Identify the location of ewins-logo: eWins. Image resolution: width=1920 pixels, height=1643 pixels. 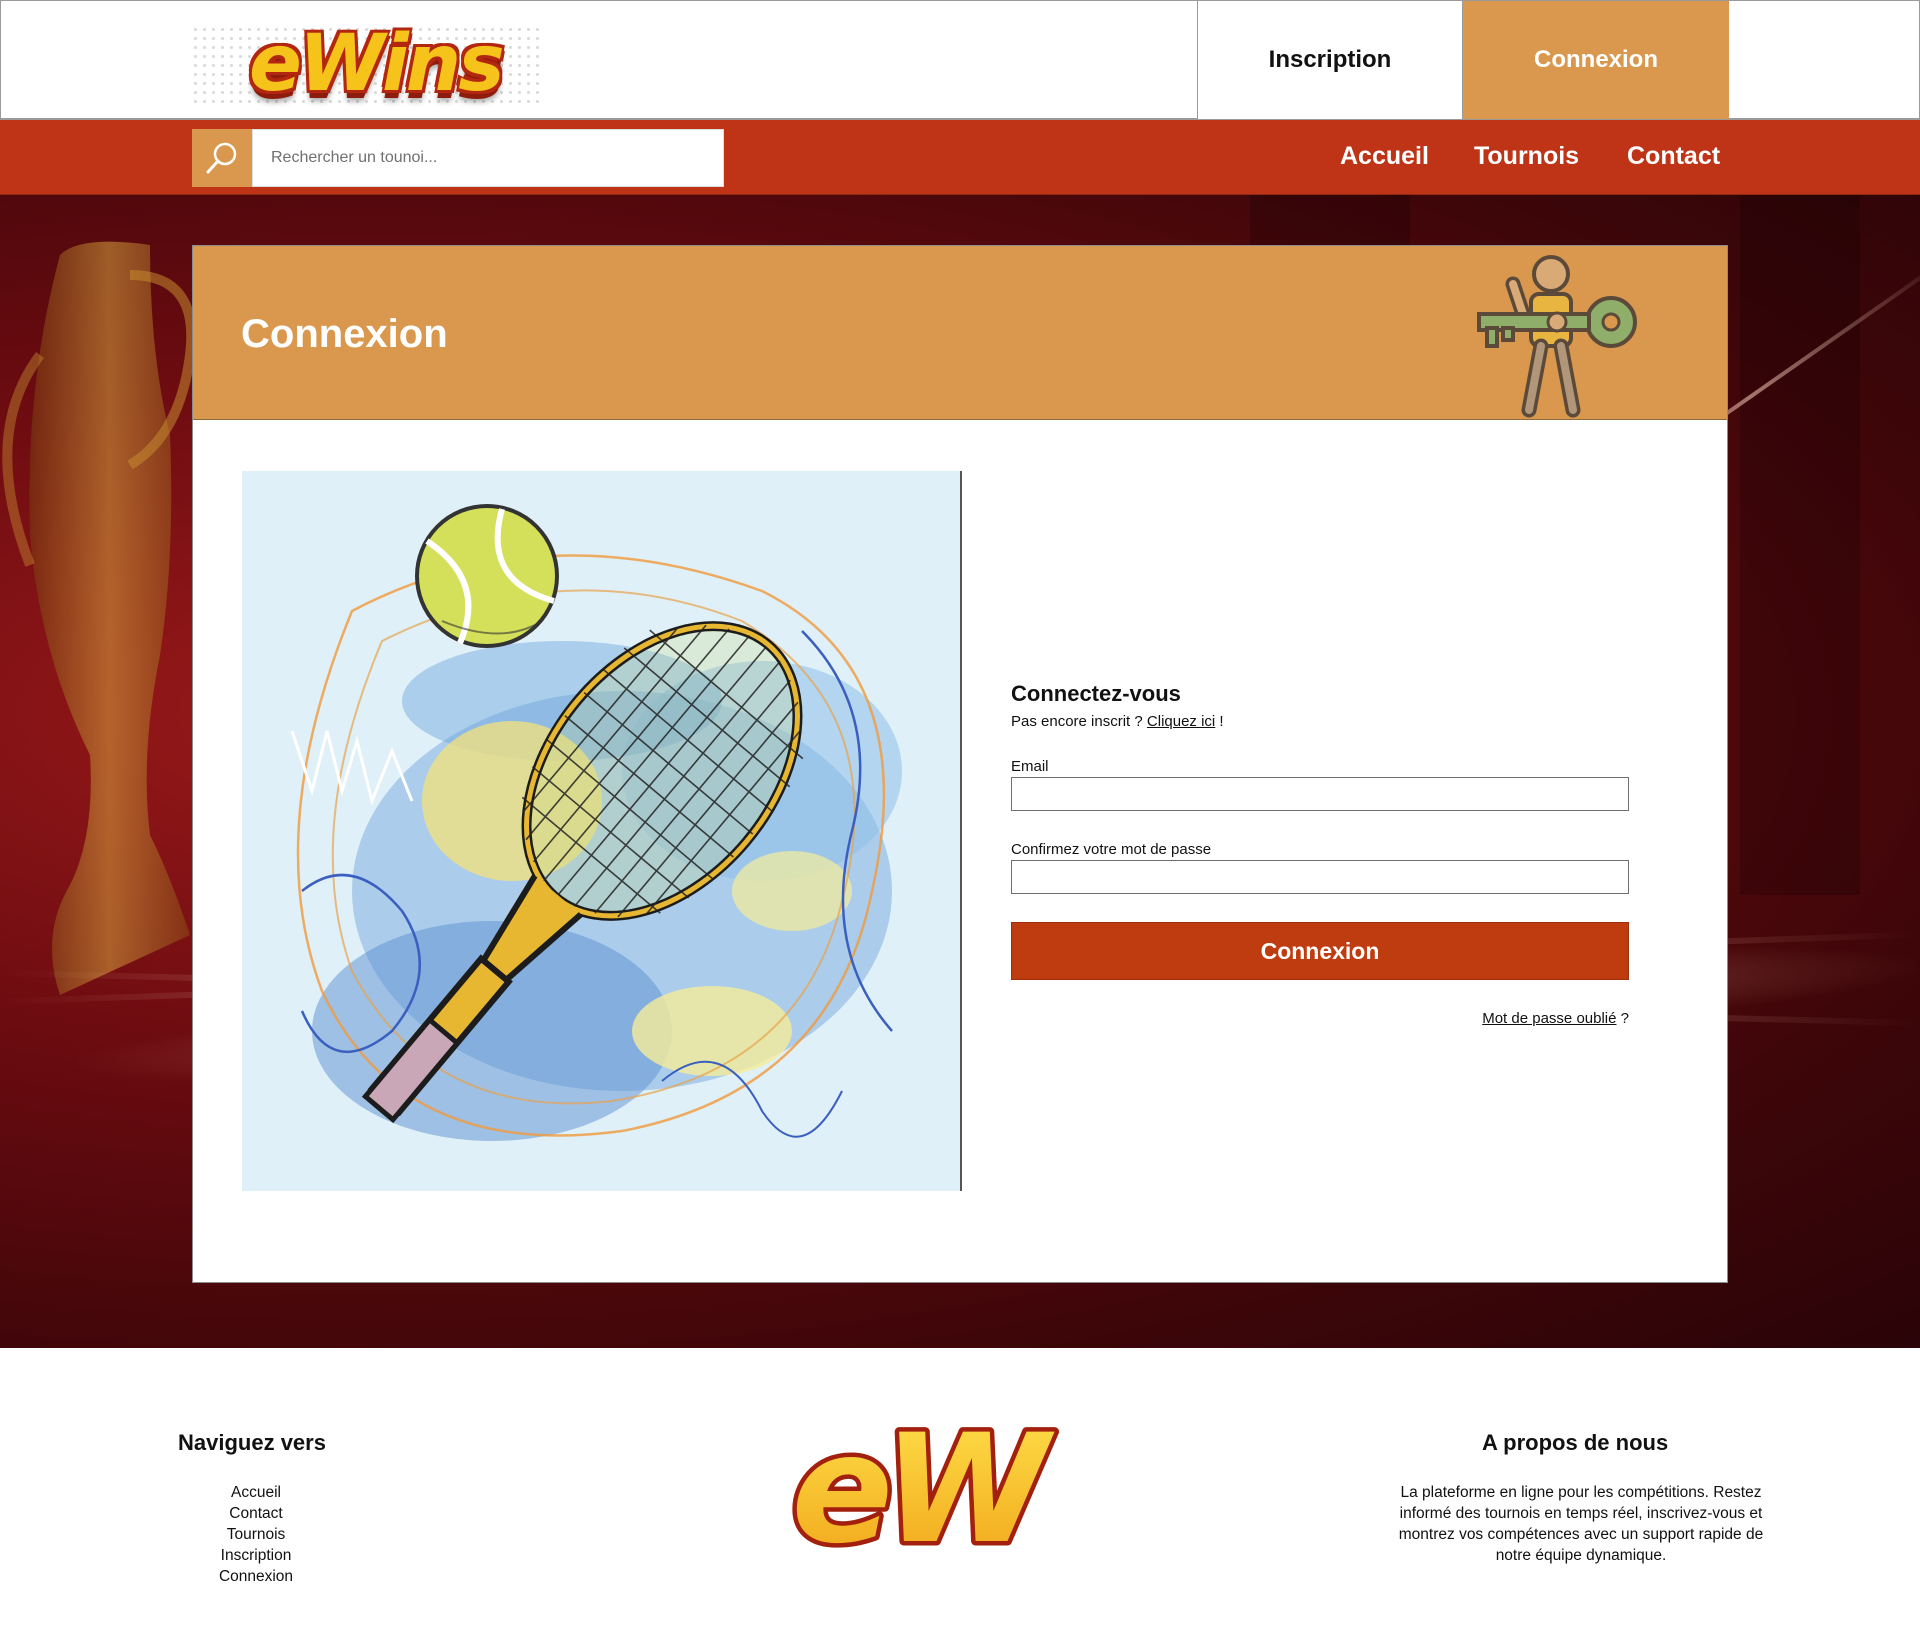
(371, 69).